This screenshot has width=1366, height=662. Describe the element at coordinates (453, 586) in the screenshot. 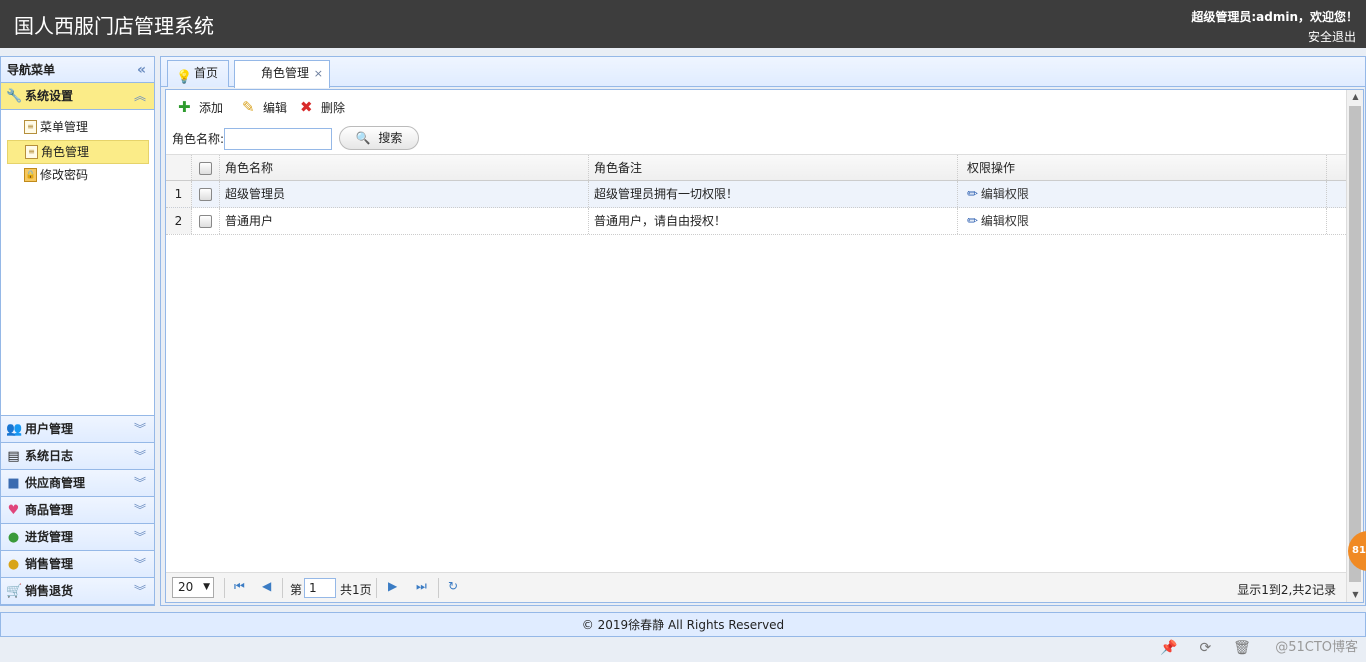

I see `refresh-icon: ↻` at that location.